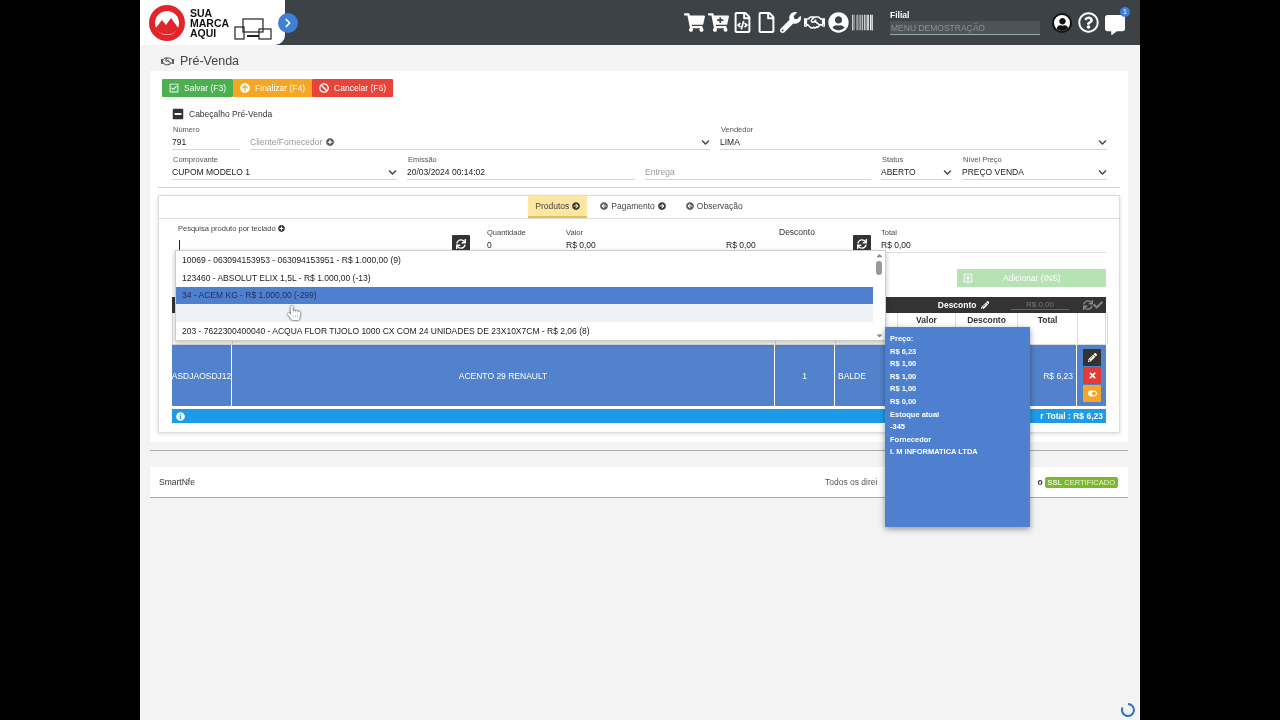  I want to click on logo-text: MARCA, so click(210, 22).